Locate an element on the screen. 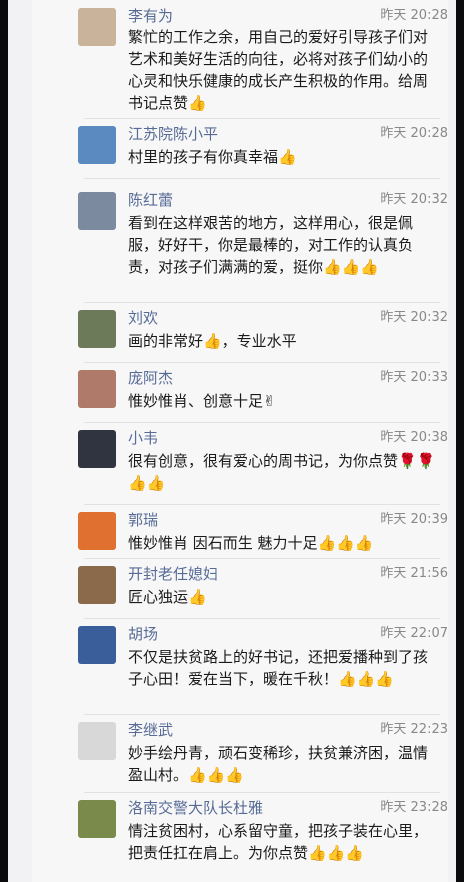 The width and height of the screenshot is (464, 882). commenter-name: 江苏院陈小平 is located at coordinates (173, 134).